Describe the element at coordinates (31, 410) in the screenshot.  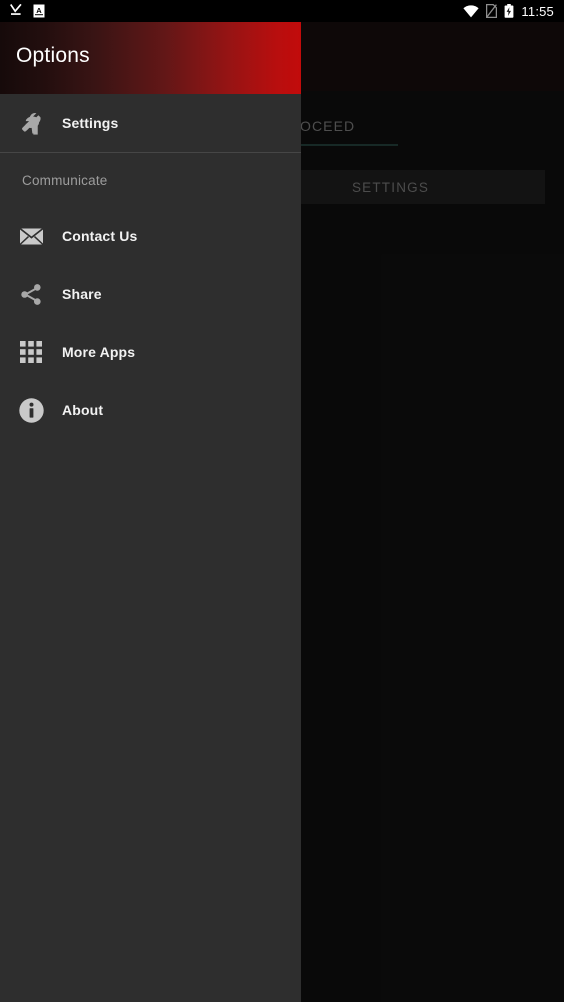
I see `info-circle-icon` at that location.